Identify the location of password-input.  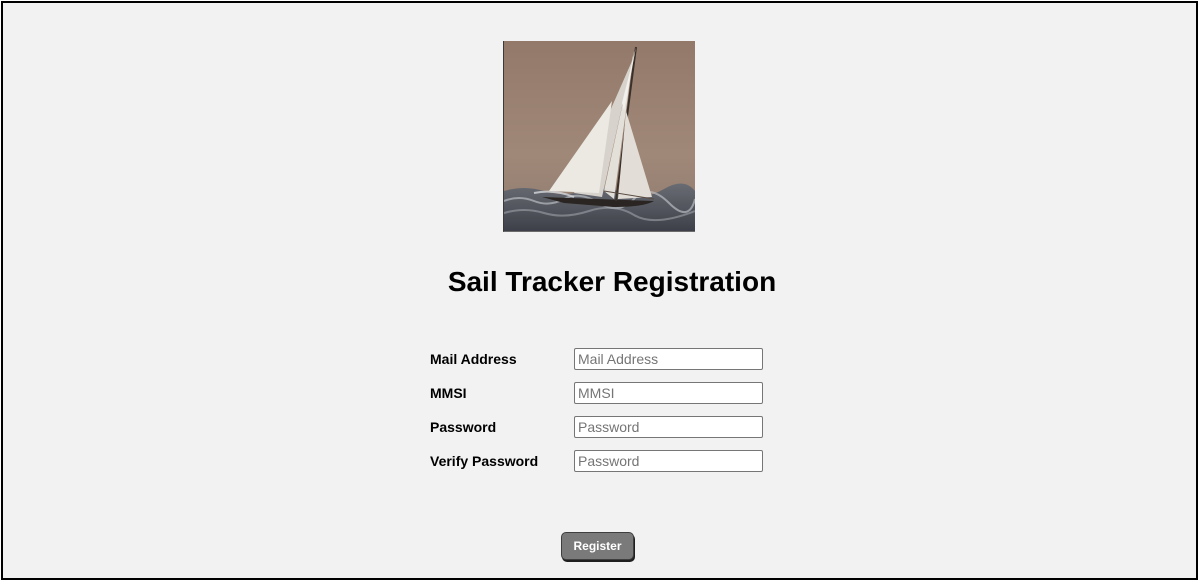
(668, 427).